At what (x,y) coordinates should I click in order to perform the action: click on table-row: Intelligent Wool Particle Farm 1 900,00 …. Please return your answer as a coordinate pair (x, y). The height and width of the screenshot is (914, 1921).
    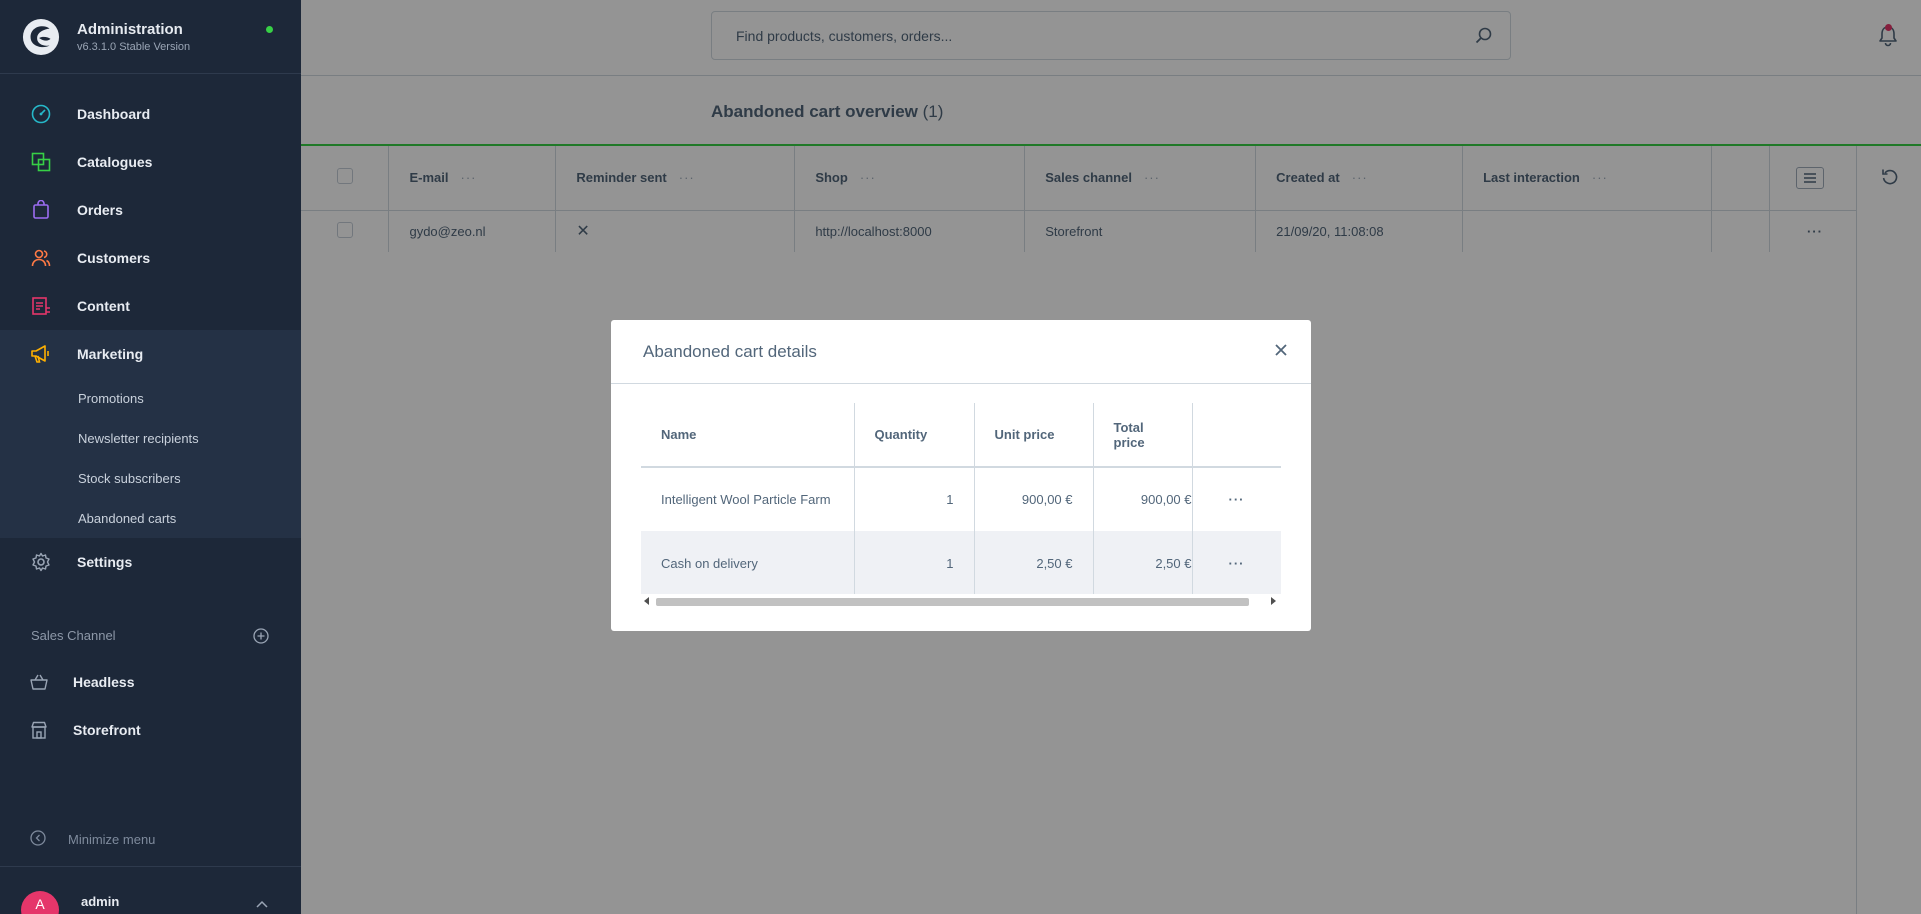
    Looking at the image, I should click on (961, 499).